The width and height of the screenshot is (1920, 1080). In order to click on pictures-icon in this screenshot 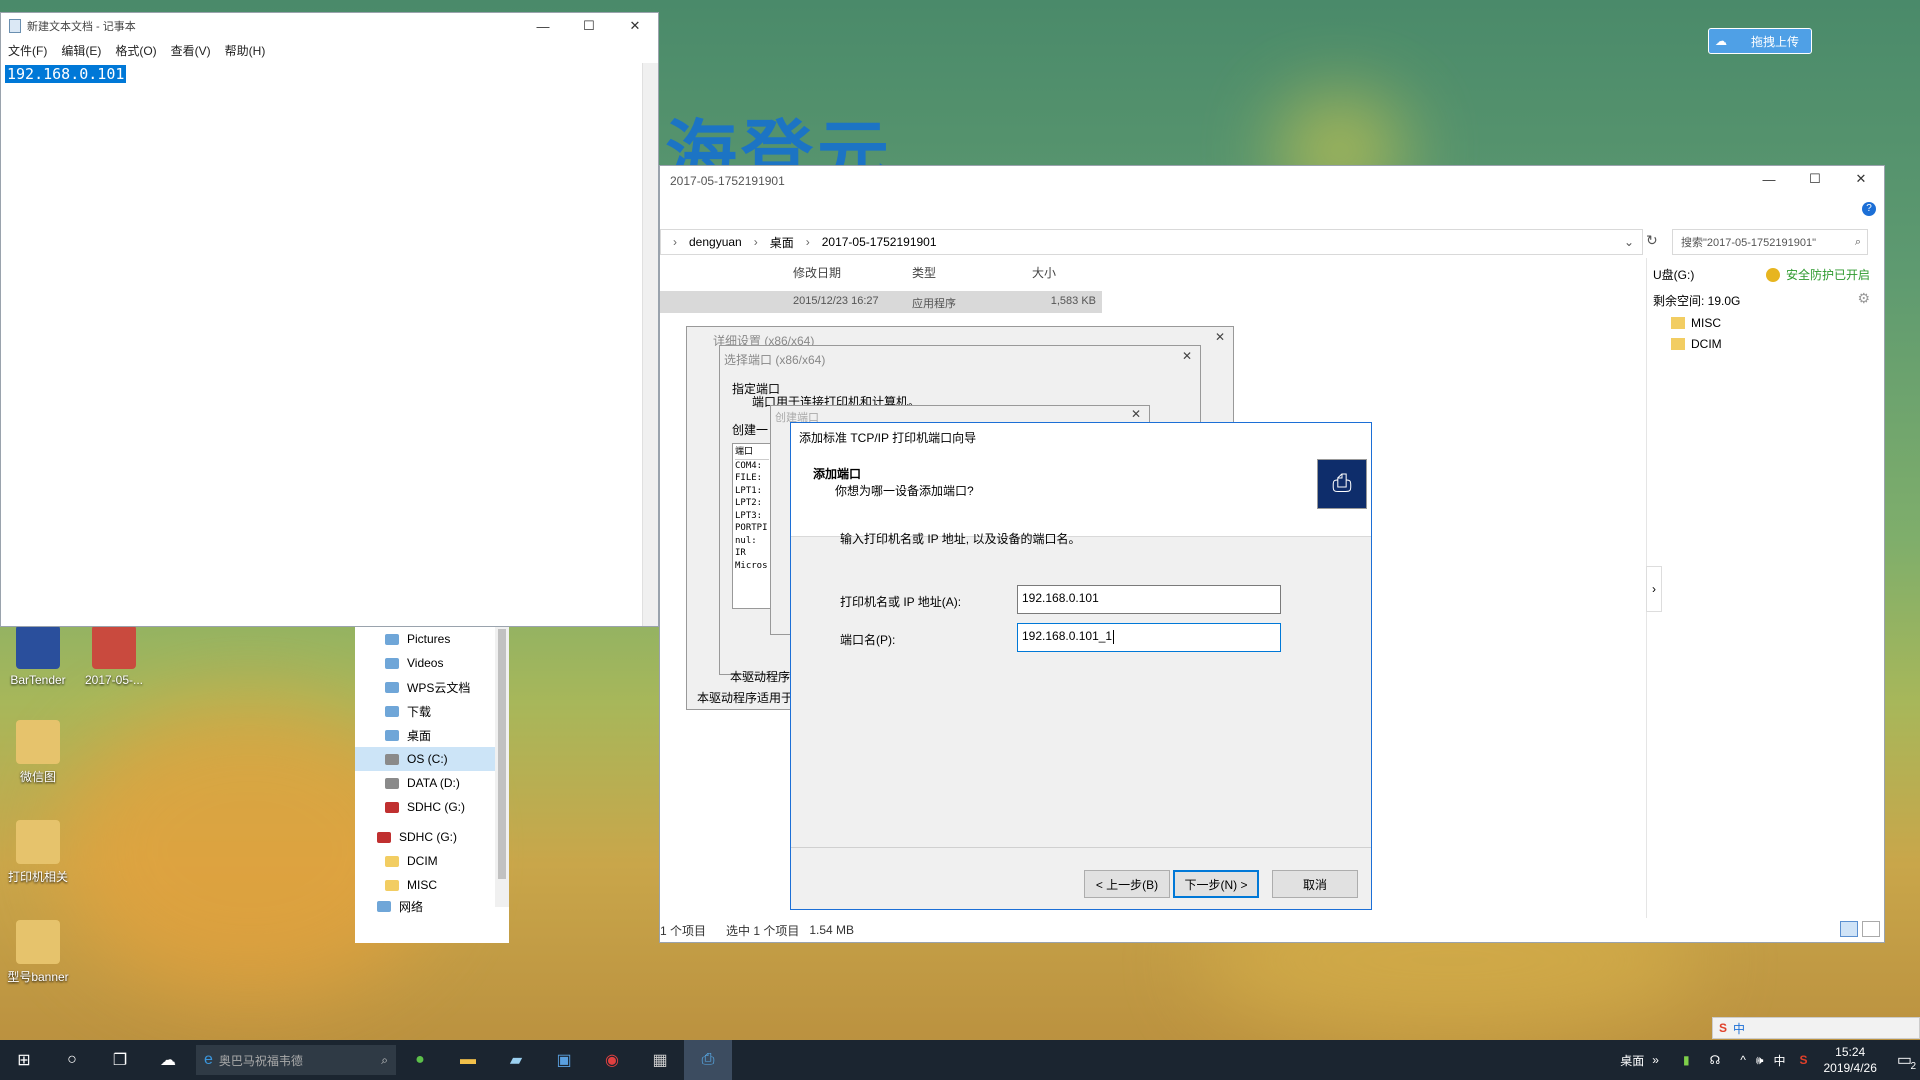, I will do `click(392, 639)`.